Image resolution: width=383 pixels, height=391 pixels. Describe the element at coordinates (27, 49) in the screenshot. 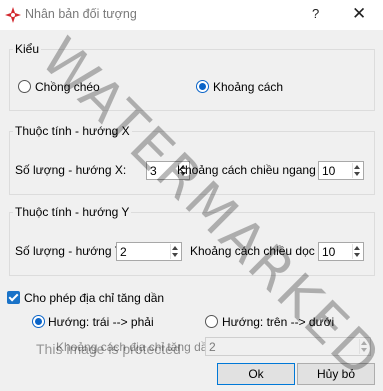

I see `kind-group-title: Kiểu` at that location.